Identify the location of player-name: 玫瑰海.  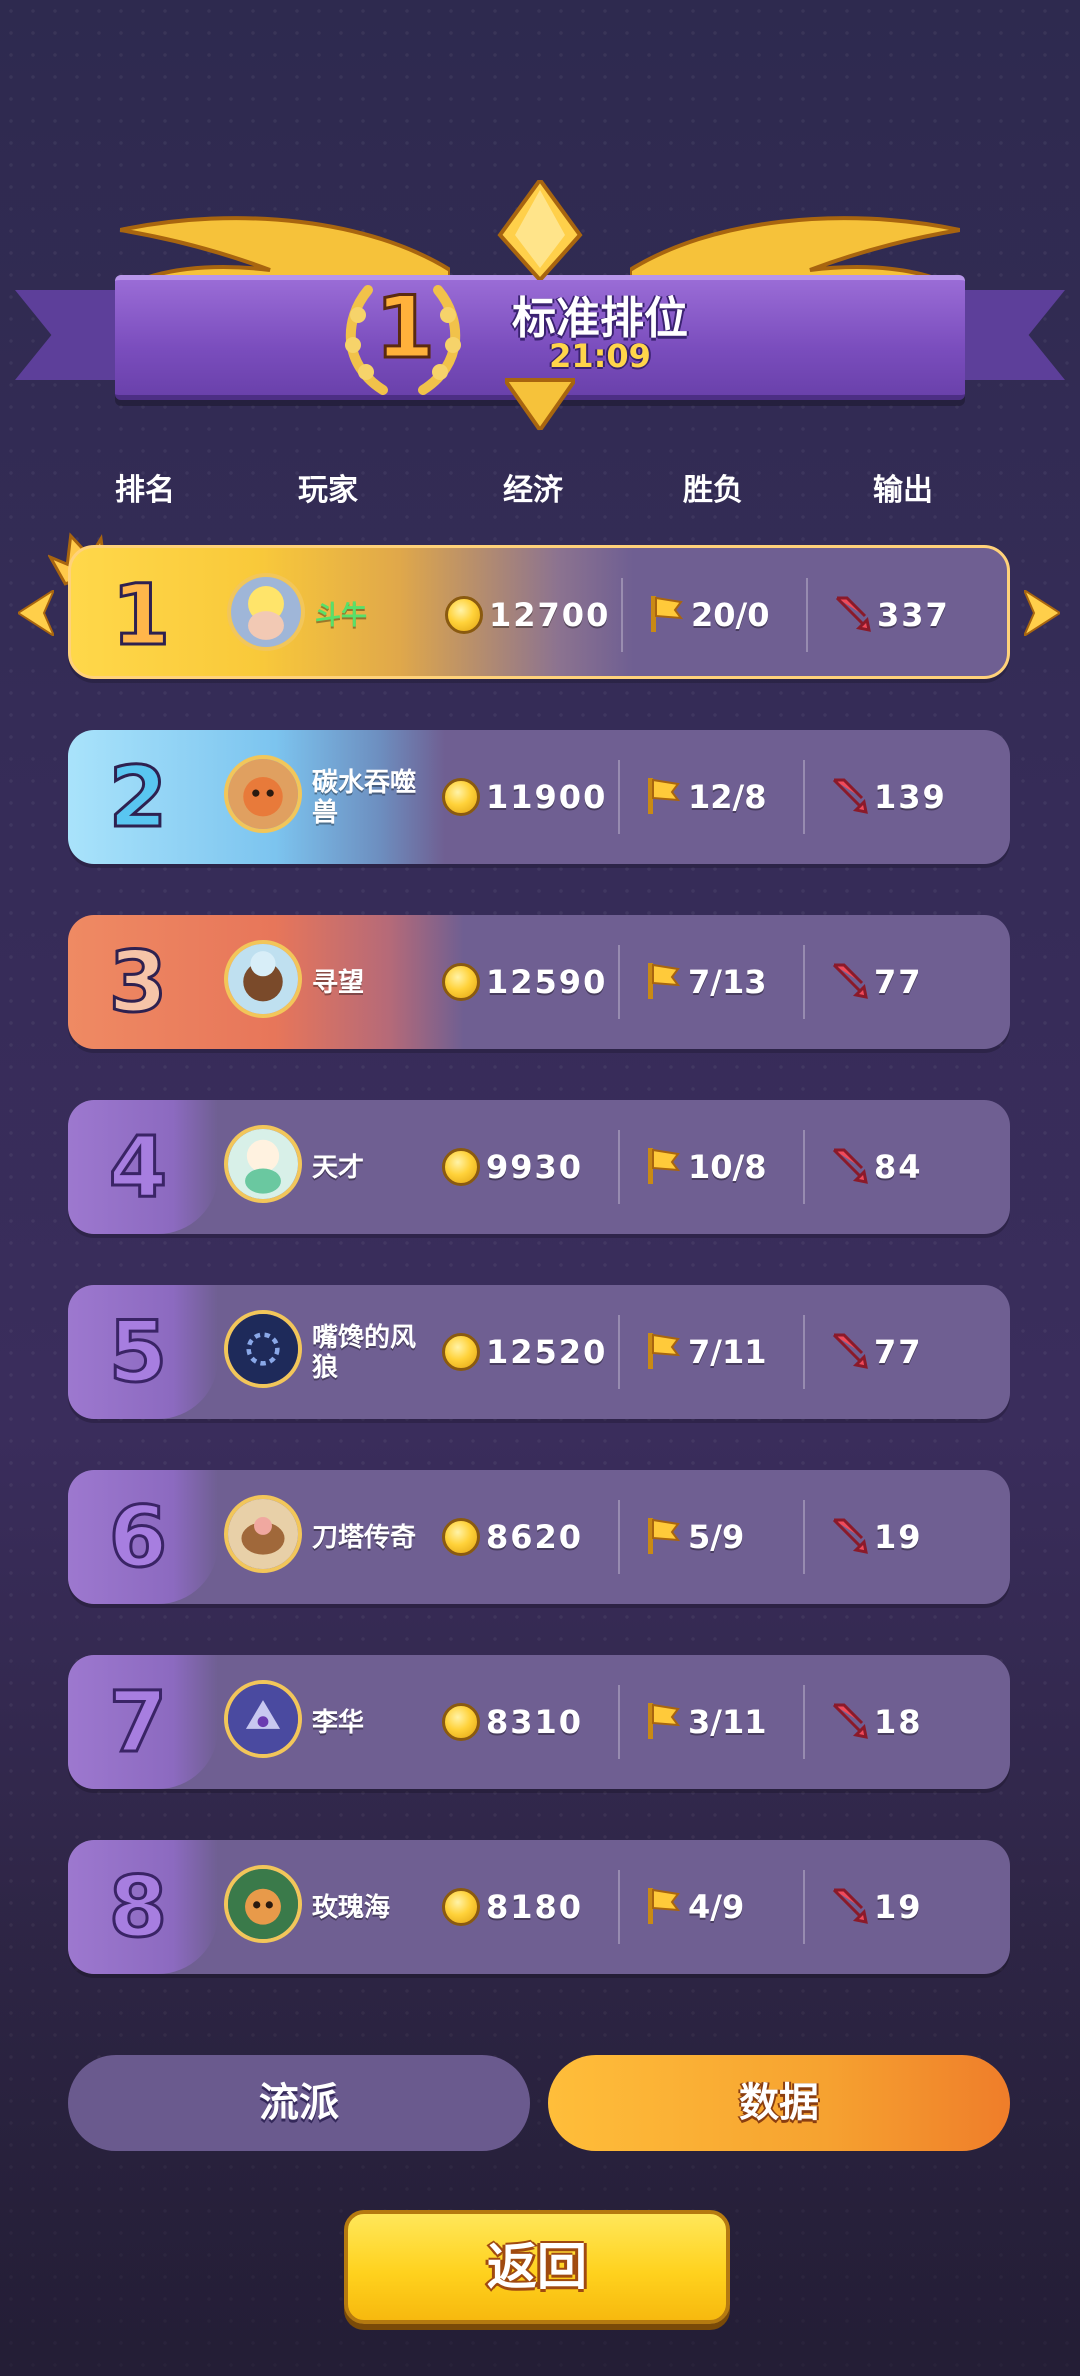
(351, 1908).